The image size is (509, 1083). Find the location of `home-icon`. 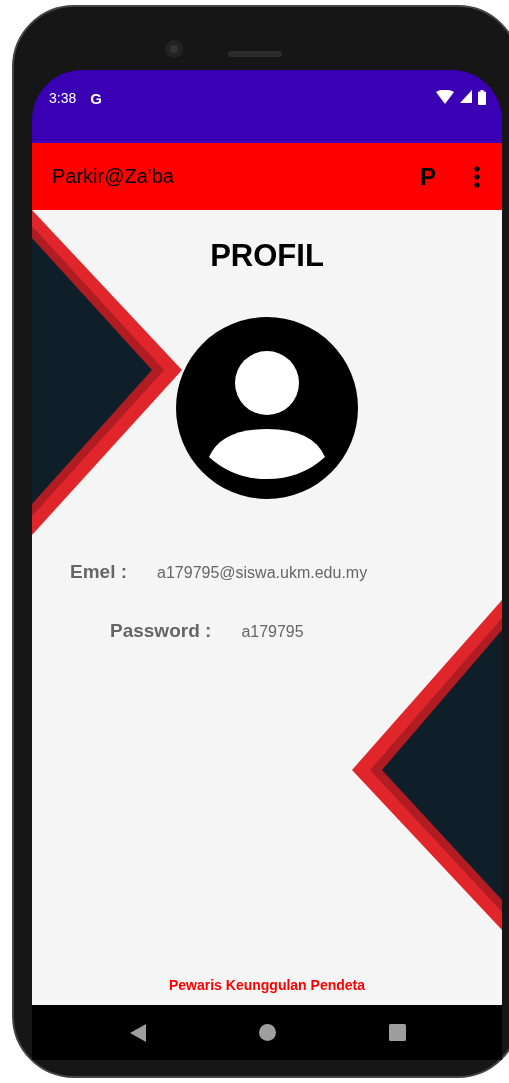

home-icon is located at coordinates (267, 1032).